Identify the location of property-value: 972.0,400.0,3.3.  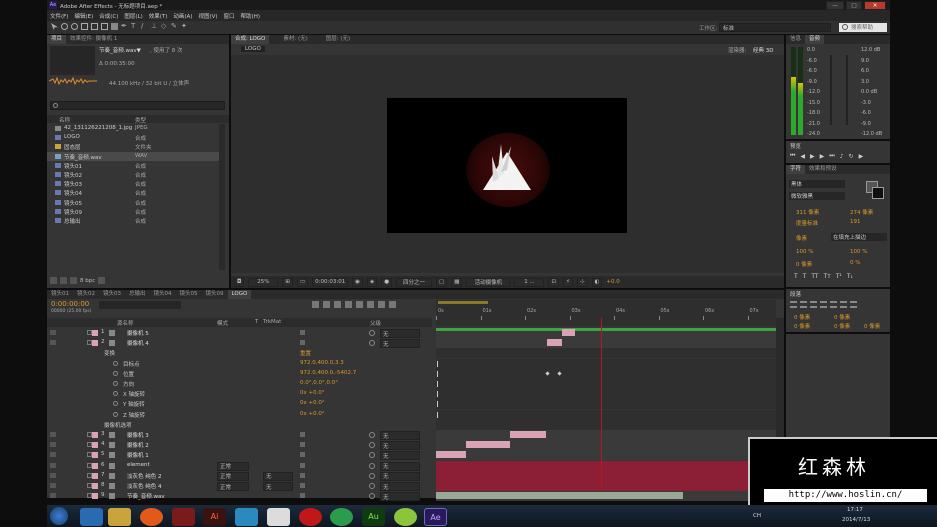
(322, 363).